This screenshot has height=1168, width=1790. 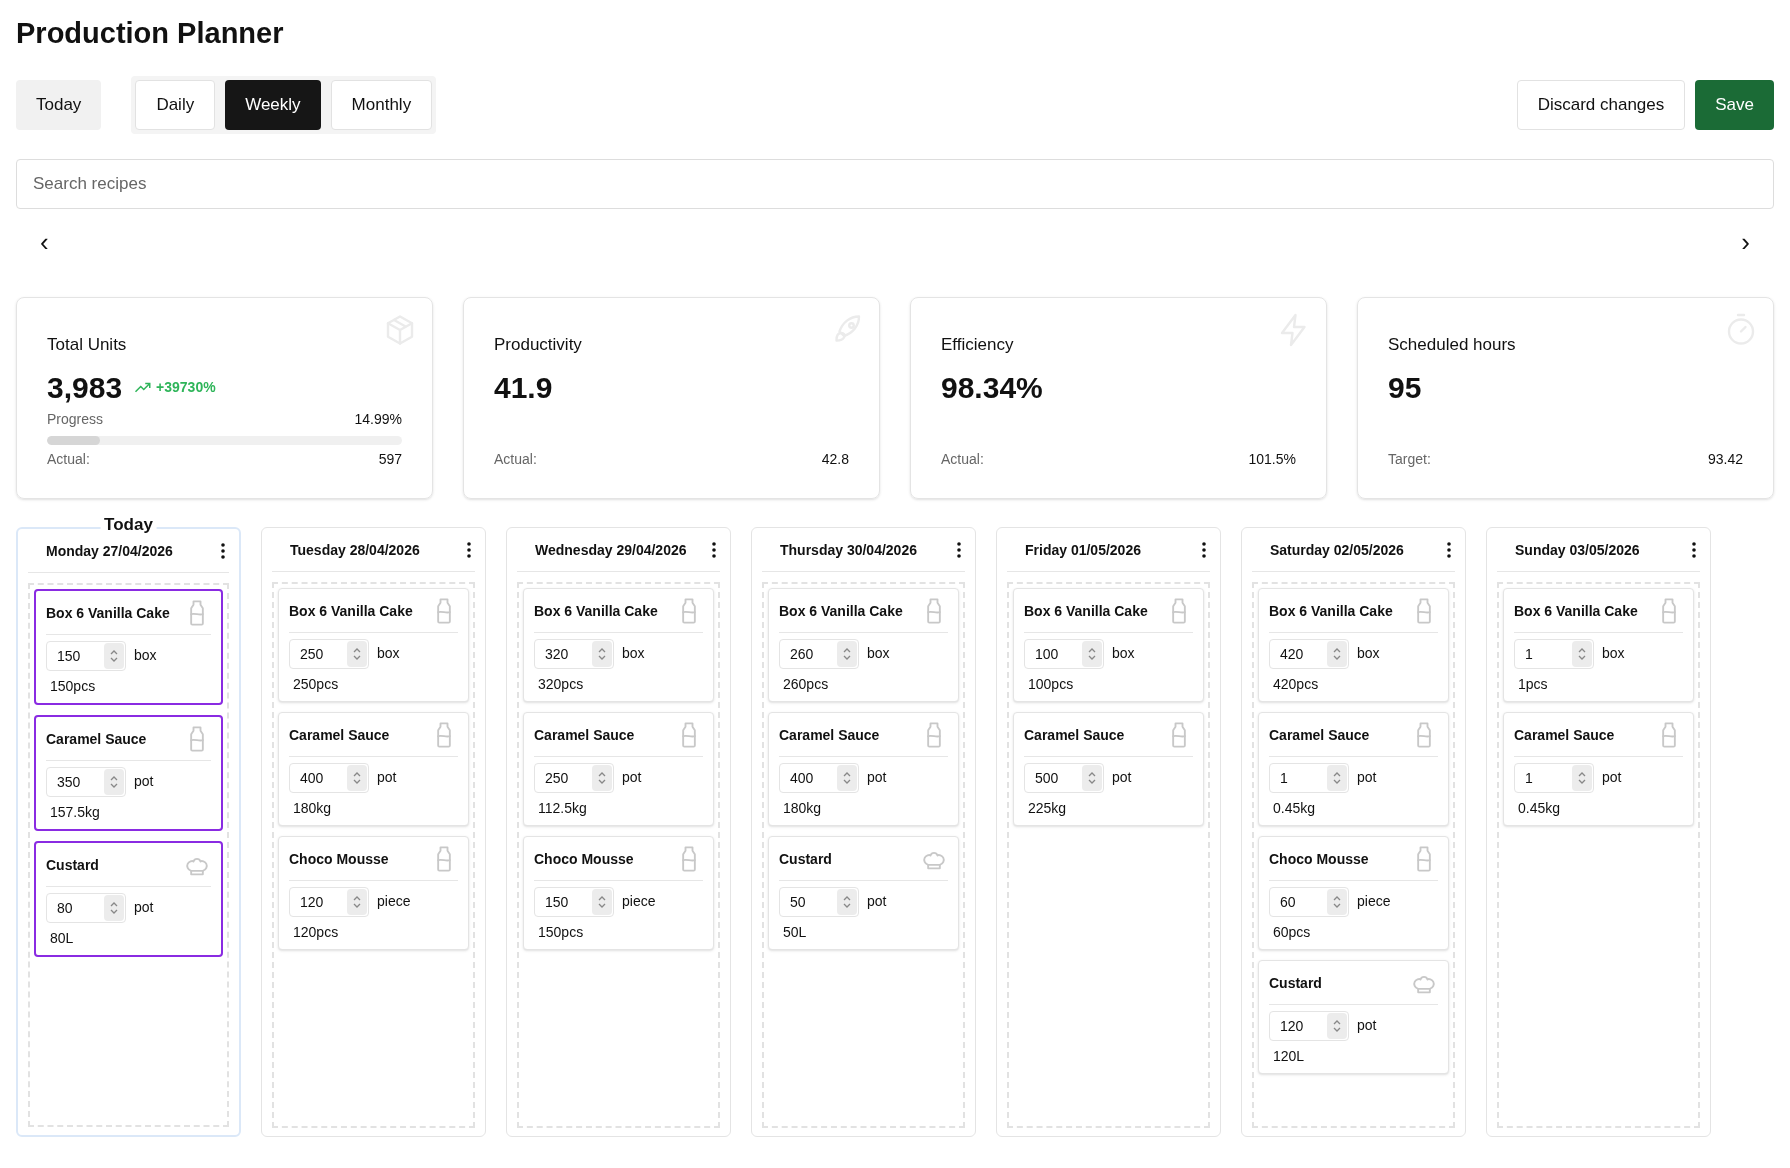 What do you see at coordinates (128, 524) in the screenshot?
I see `today-label: Today` at bounding box center [128, 524].